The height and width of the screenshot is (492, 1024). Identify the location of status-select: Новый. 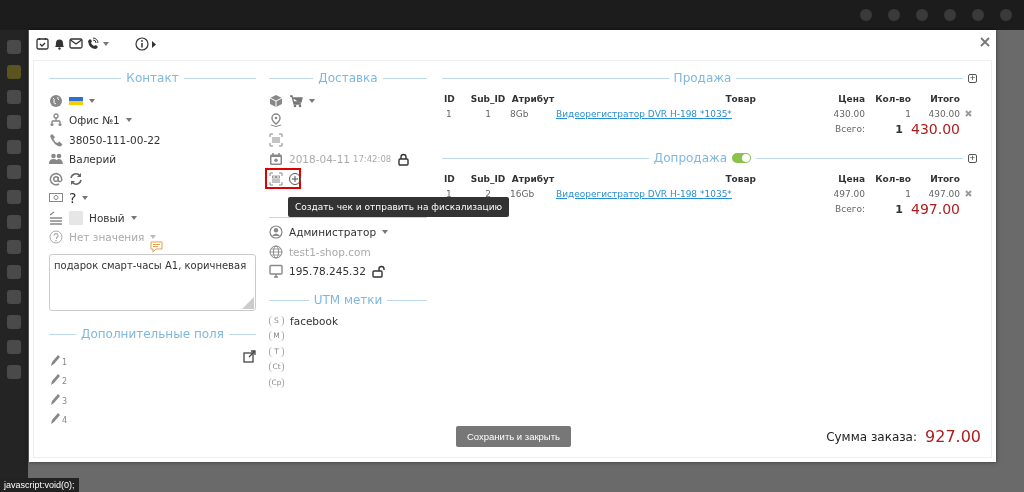
(107, 217).